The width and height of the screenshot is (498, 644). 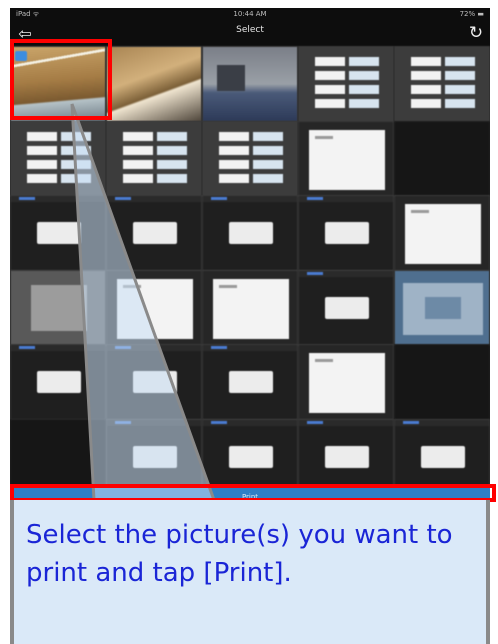 I want to click on selected-thumbnail-highlight, so click(x=61, y=79).